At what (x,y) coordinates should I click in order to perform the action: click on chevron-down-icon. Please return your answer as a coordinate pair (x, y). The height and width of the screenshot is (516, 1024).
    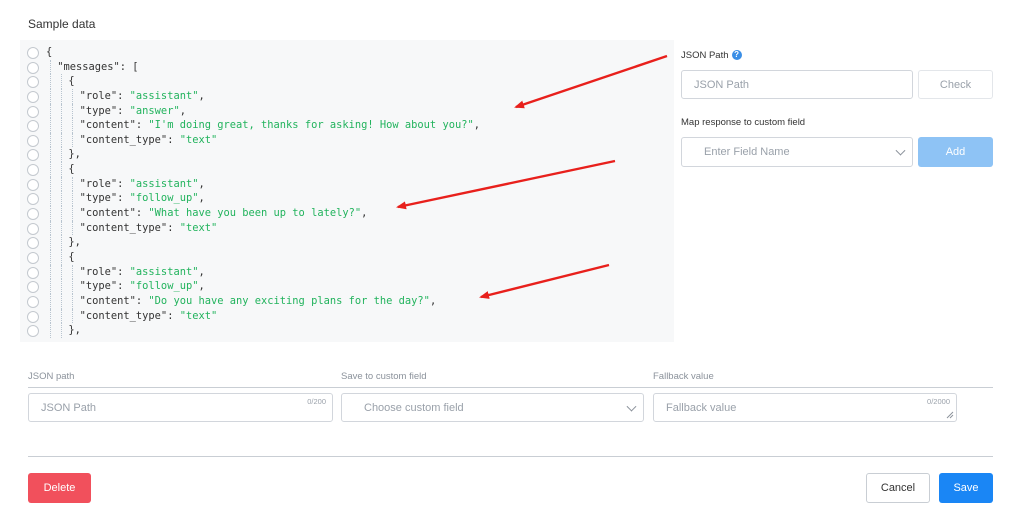
    Looking at the image, I should click on (900, 150).